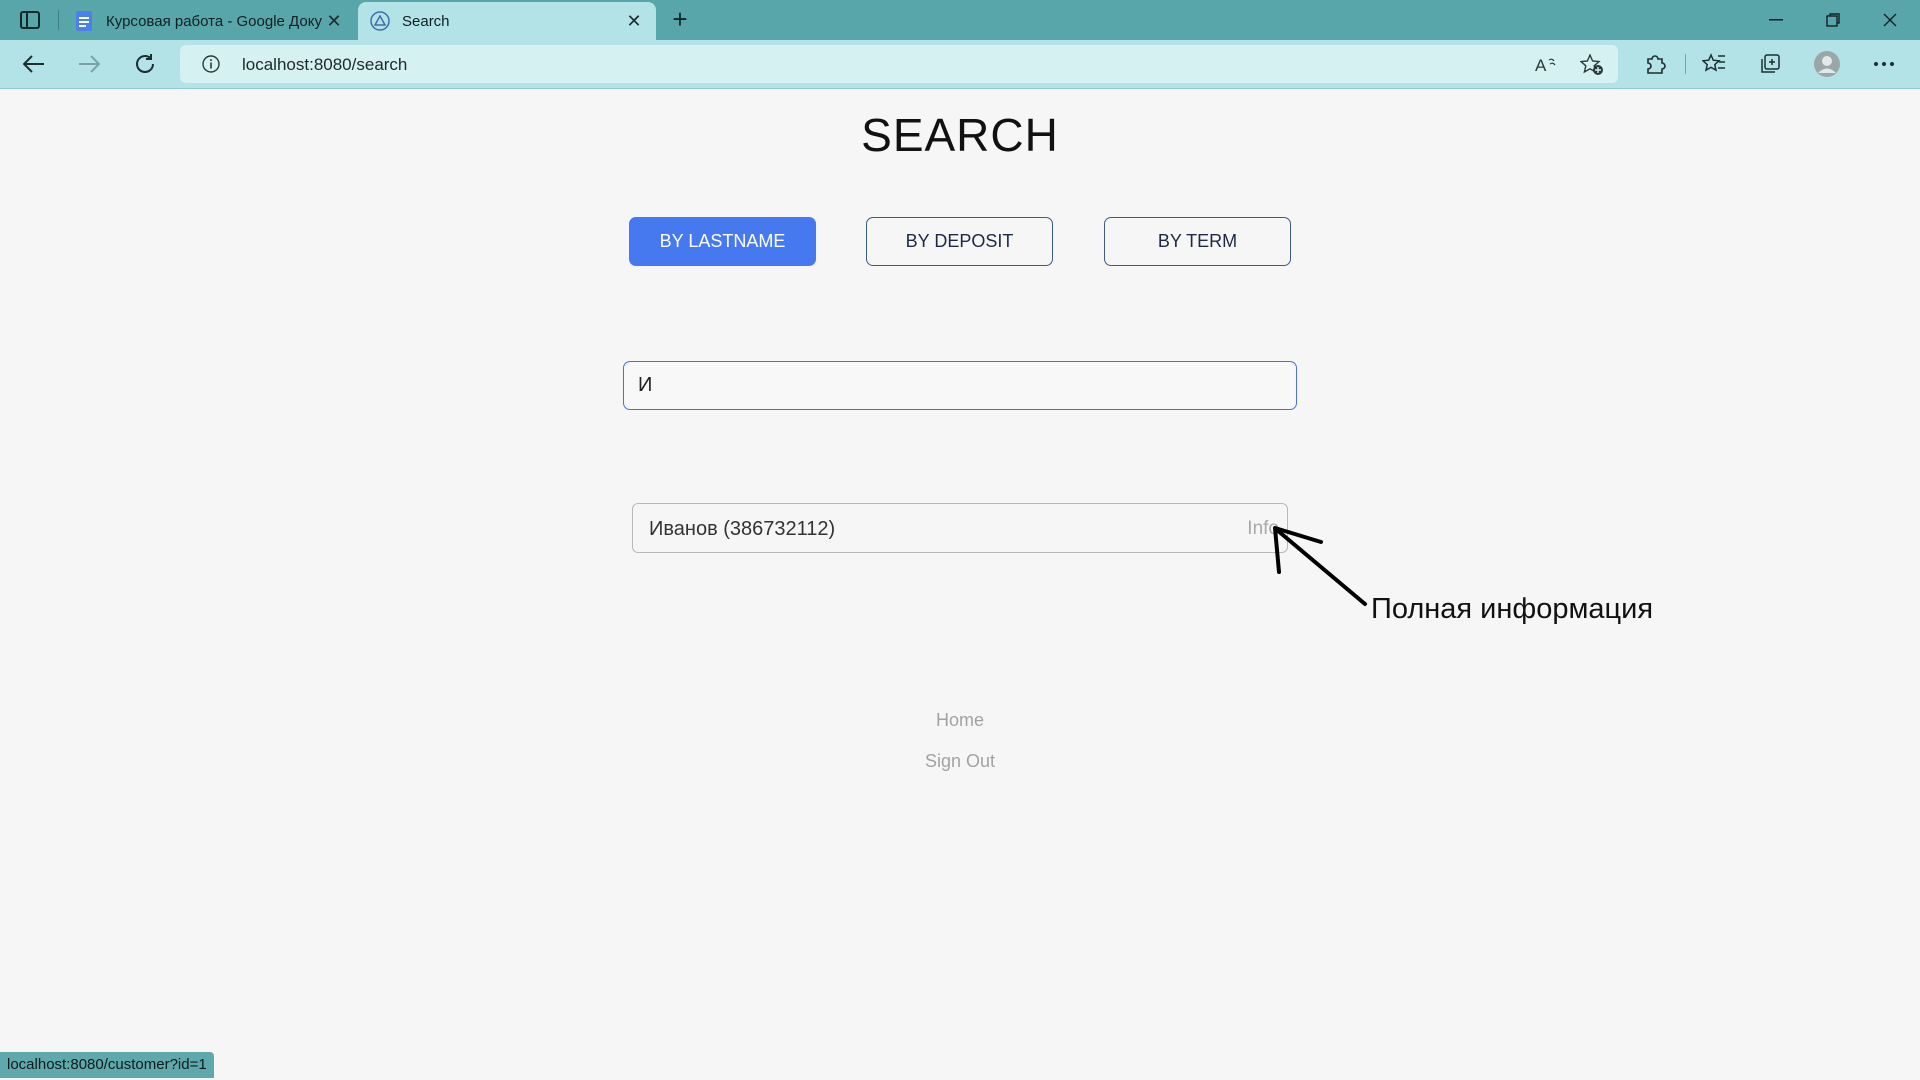 The image size is (1920, 1080). What do you see at coordinates (899, 64) in the screenshot?
I see `address-bar: localhost:8080/search A` at bounding box center [899, 64].